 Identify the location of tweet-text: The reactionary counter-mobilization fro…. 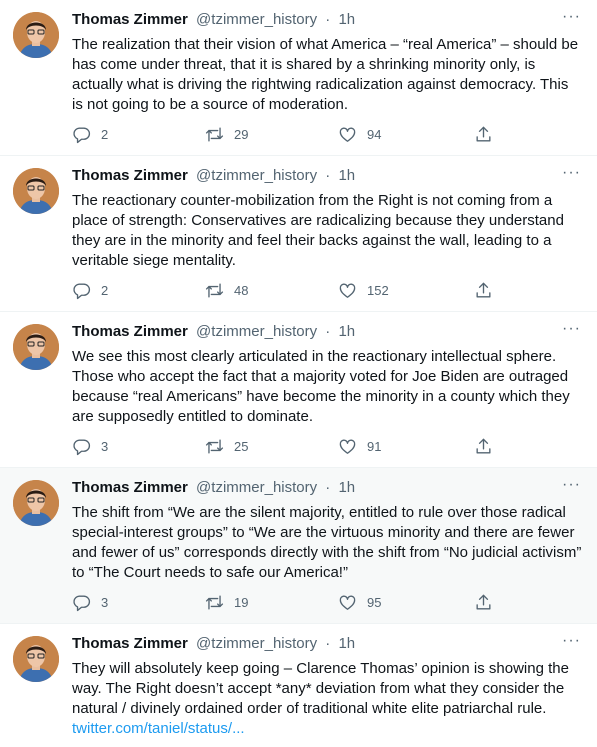
(318, 230).